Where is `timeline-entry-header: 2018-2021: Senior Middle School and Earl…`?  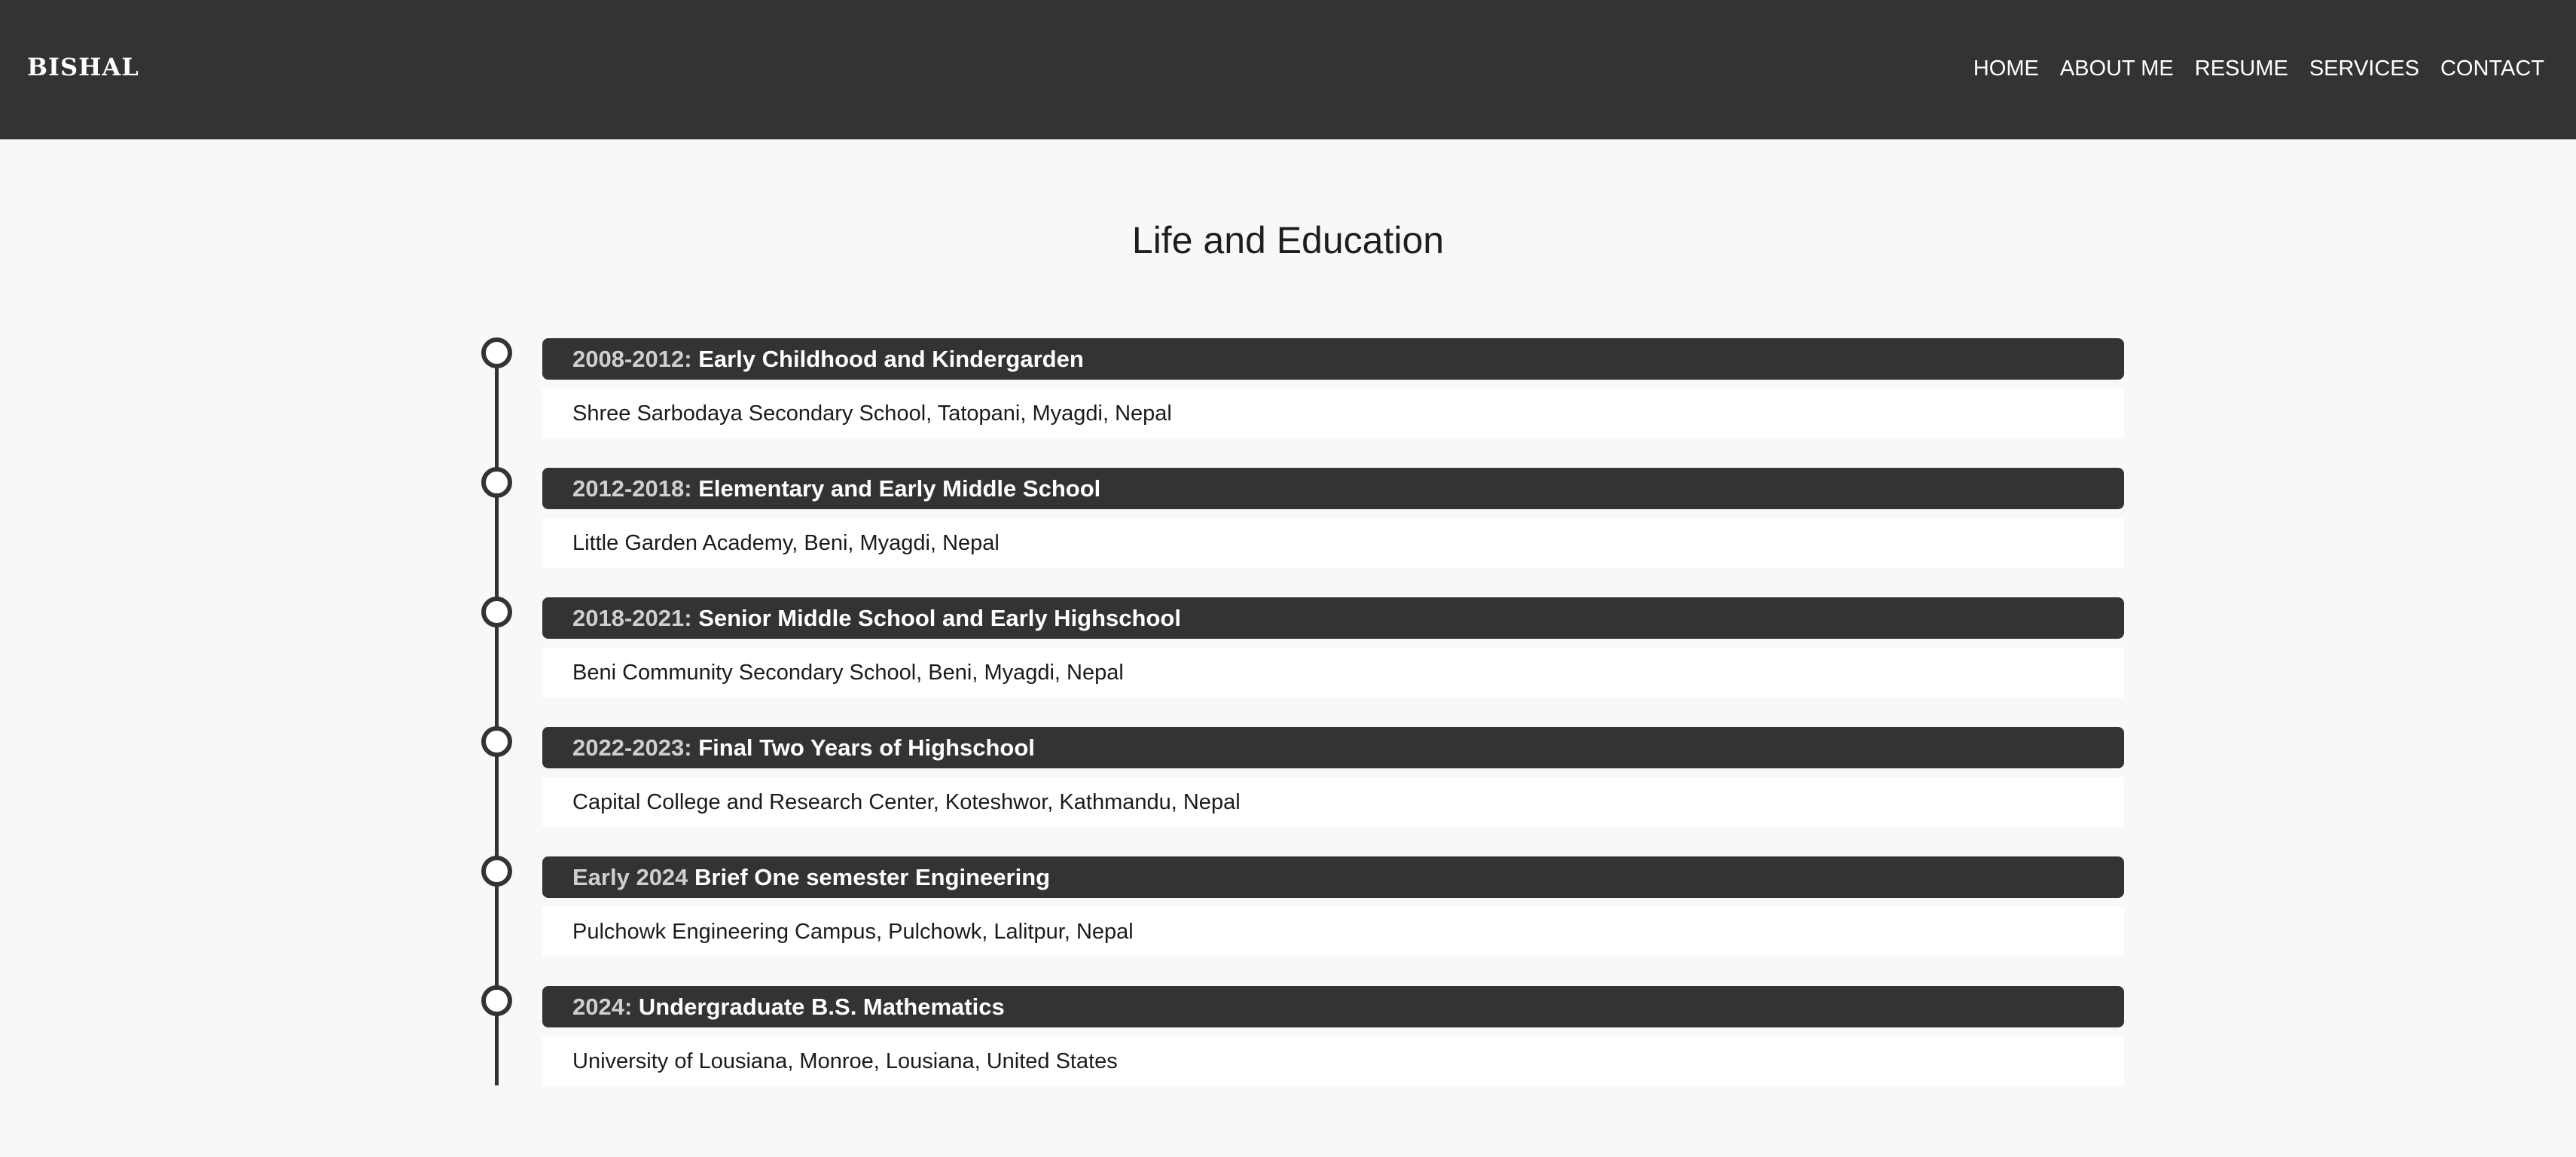
timeline-entry-header: 2018-2021: Senior Middle School and Earl… is located at coordinates (1333, 618).